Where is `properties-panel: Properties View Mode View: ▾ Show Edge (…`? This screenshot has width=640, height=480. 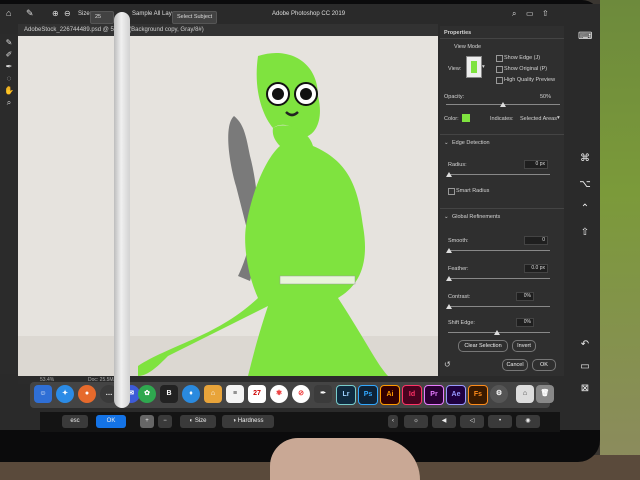
properties-panel: Properties View Mode View: ▾ Show Edge (… is located at coordinates (502, 201).